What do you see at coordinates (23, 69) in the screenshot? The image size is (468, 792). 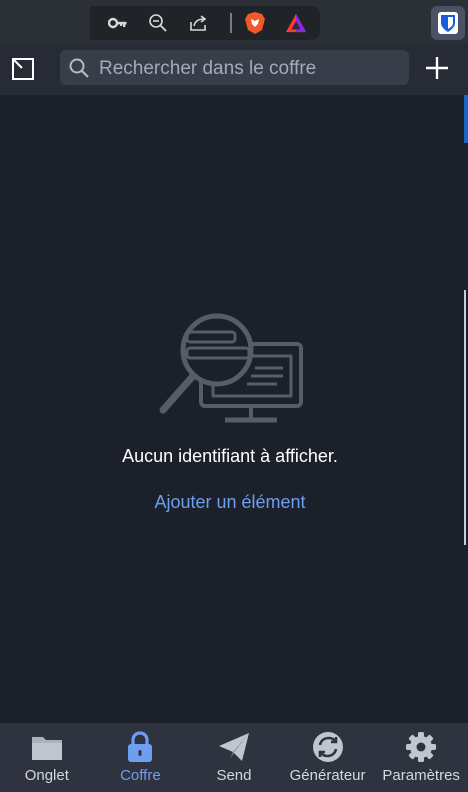 I see `popout-icon` at bounding box center [23, 69].